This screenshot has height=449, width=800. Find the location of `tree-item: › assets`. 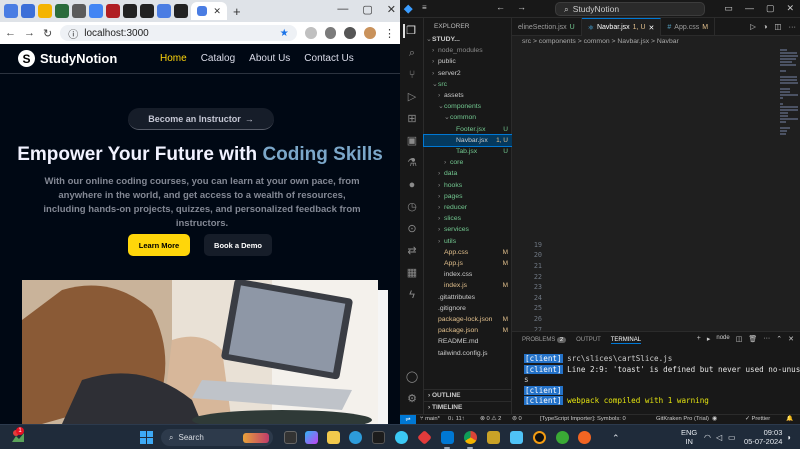

tree-item: › assets is located at coordinates (468, 95).